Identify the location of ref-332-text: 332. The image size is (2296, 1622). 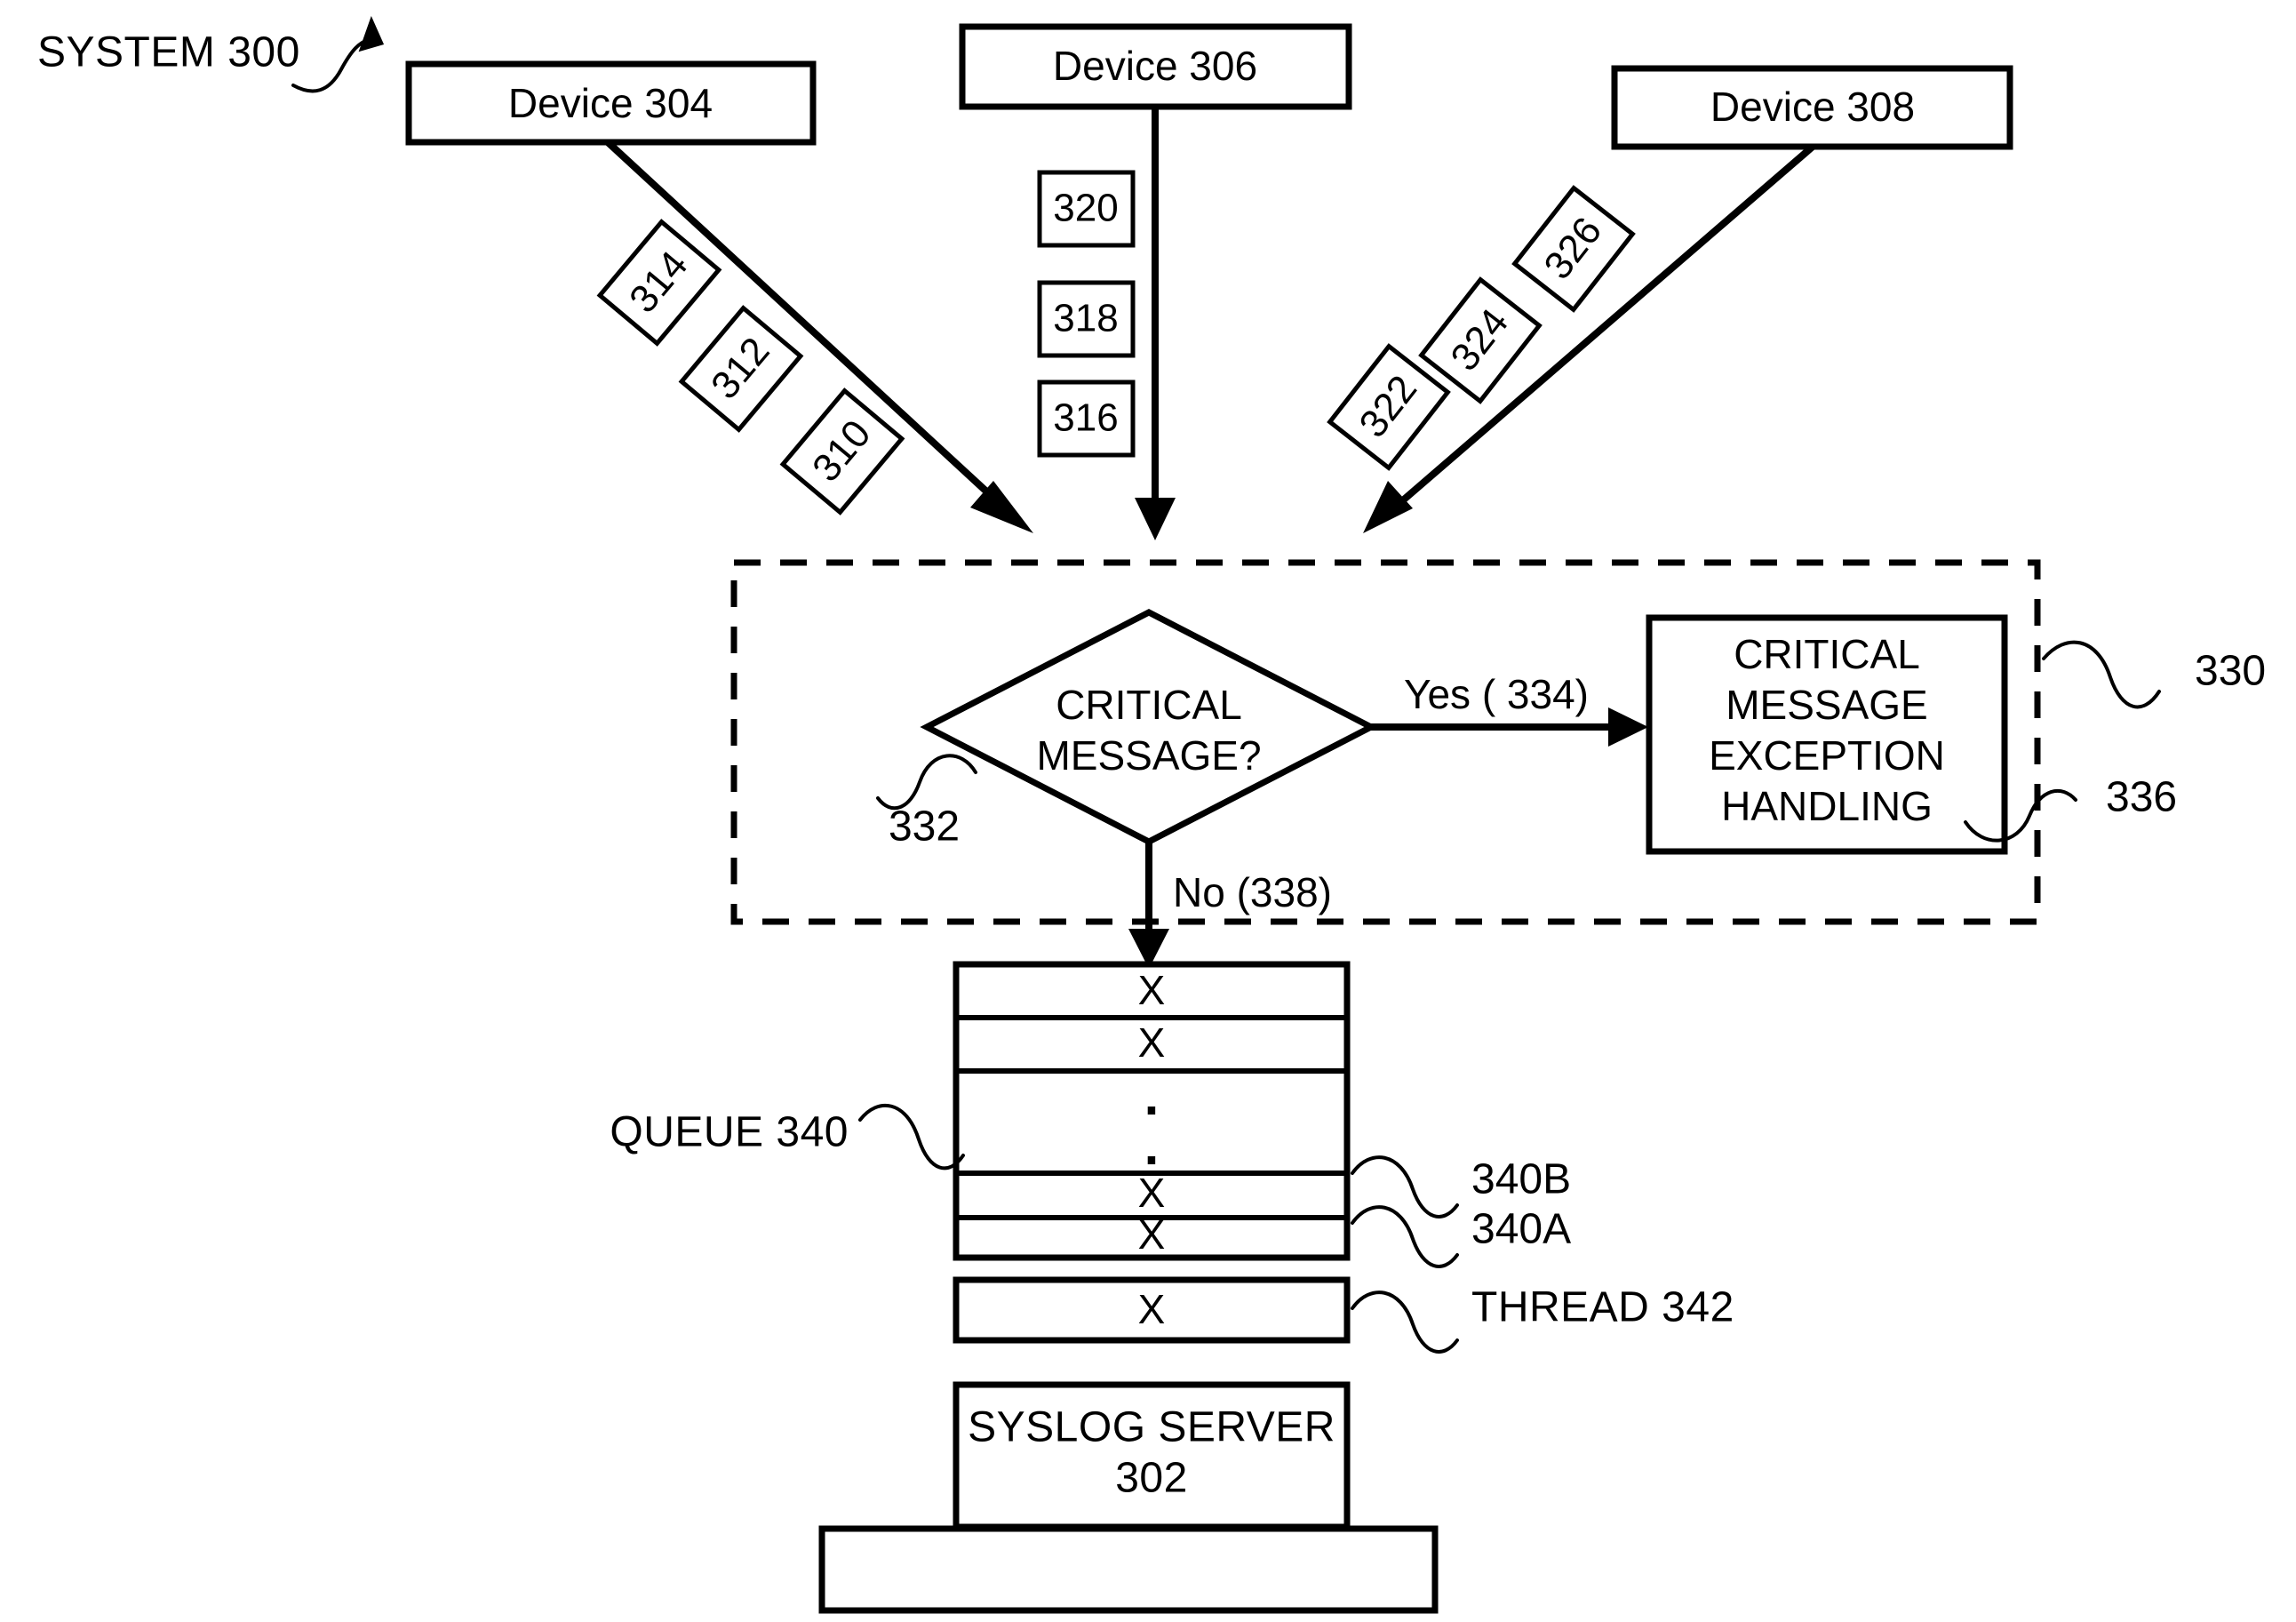
(925, 827).